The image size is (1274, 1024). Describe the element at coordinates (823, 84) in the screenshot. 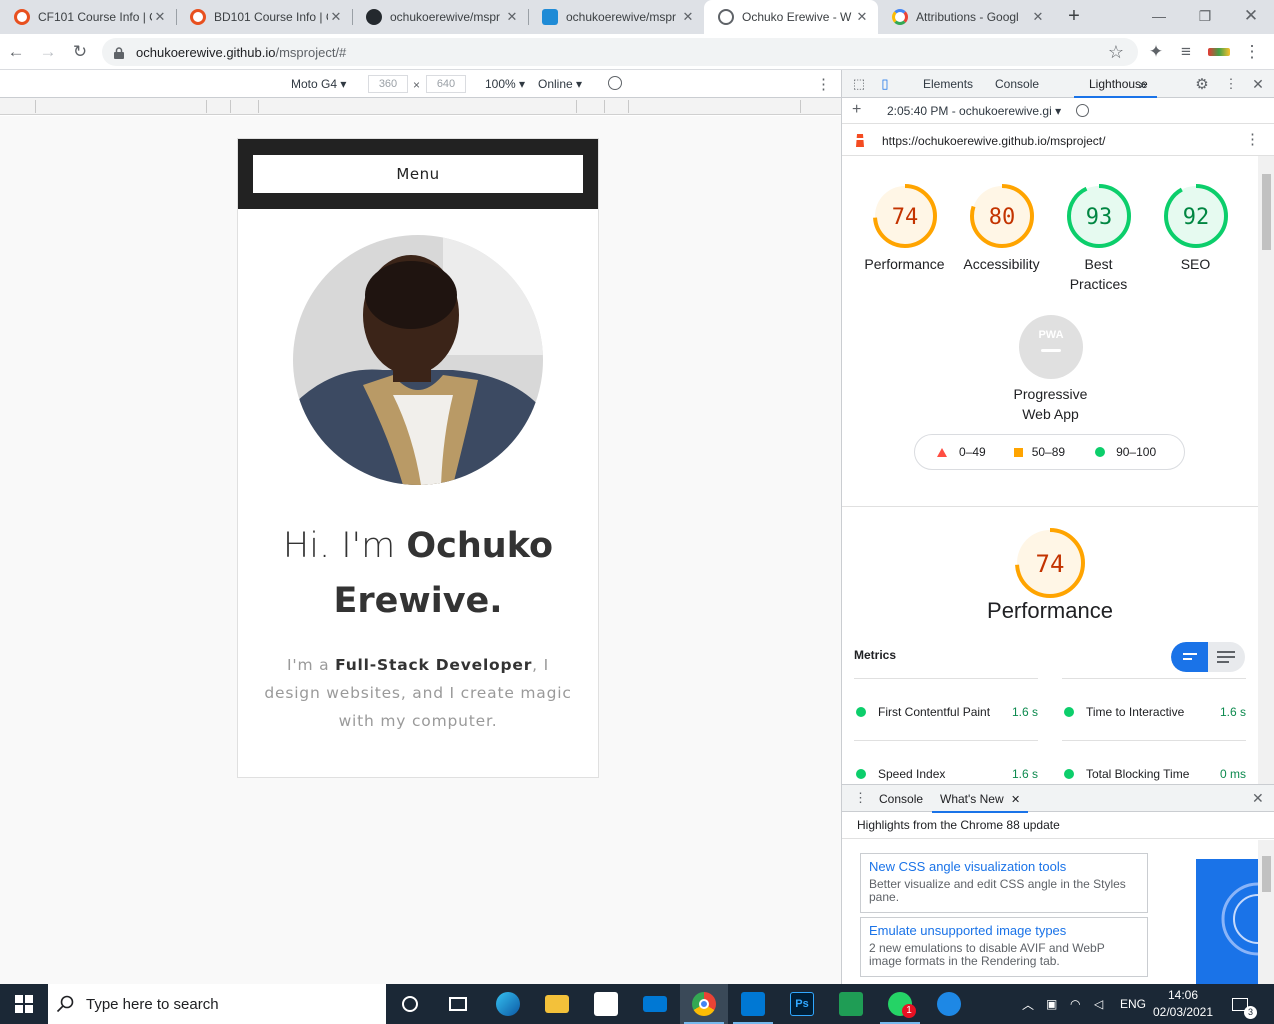

I see `device-more-icon: ⋮` at that location.